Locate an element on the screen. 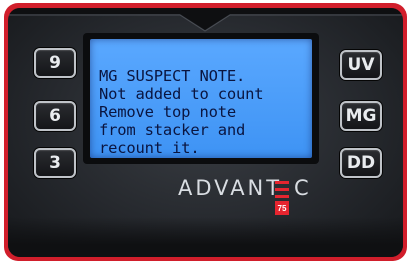 The width and height of the screenshot is (411, 264). uv-button: UV is located at coordinates (361, 65).